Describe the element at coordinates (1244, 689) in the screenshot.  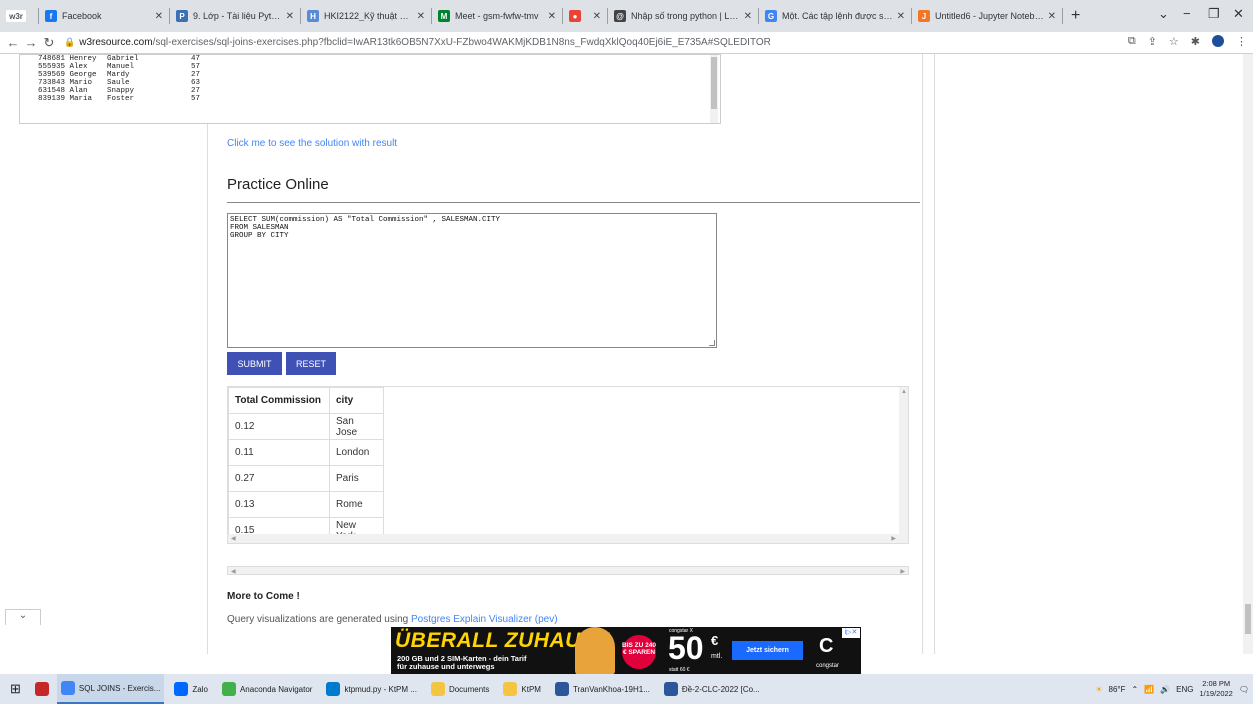
I see `notification-icon: 🗨` at that location.